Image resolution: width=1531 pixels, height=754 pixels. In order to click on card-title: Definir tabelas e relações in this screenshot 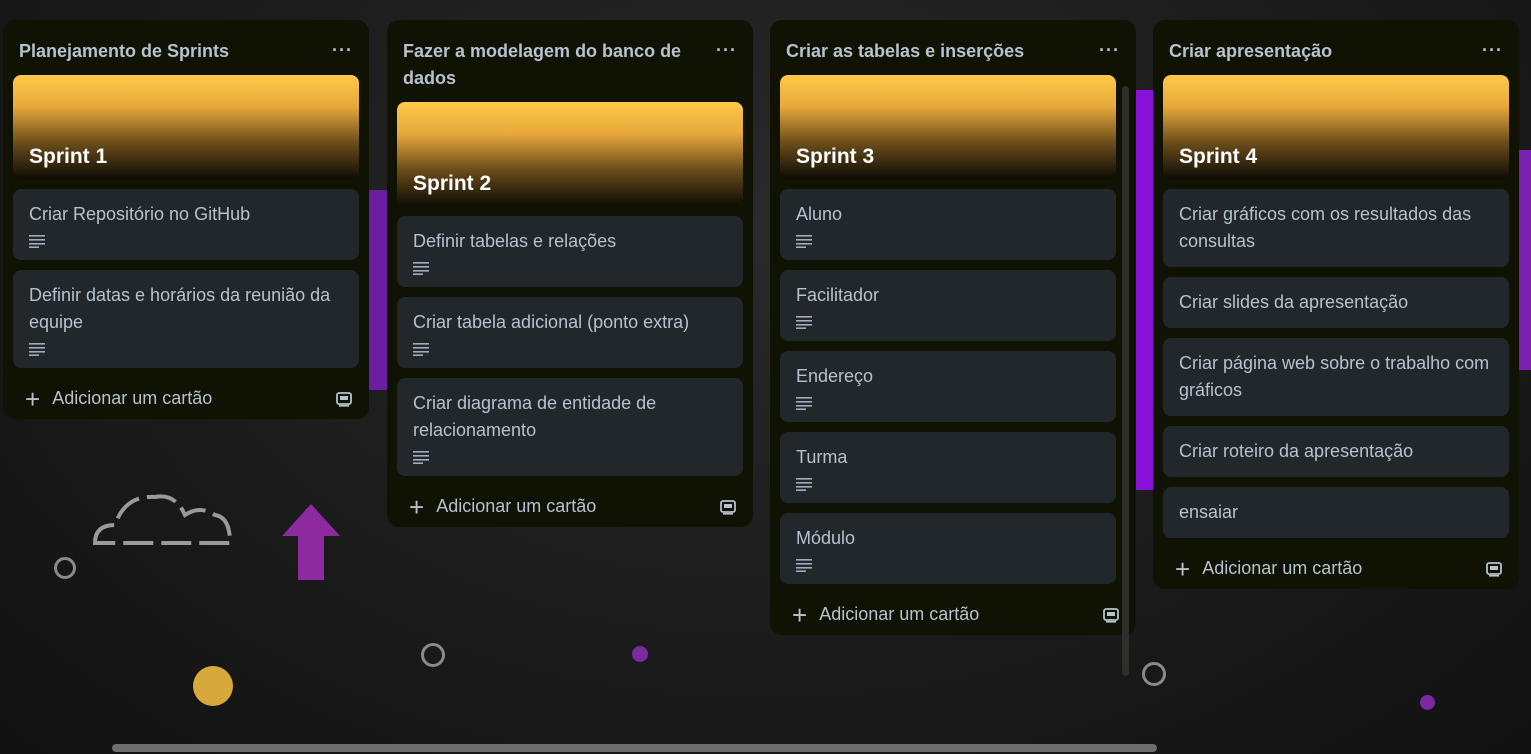, I will do `click(515, 241)`.